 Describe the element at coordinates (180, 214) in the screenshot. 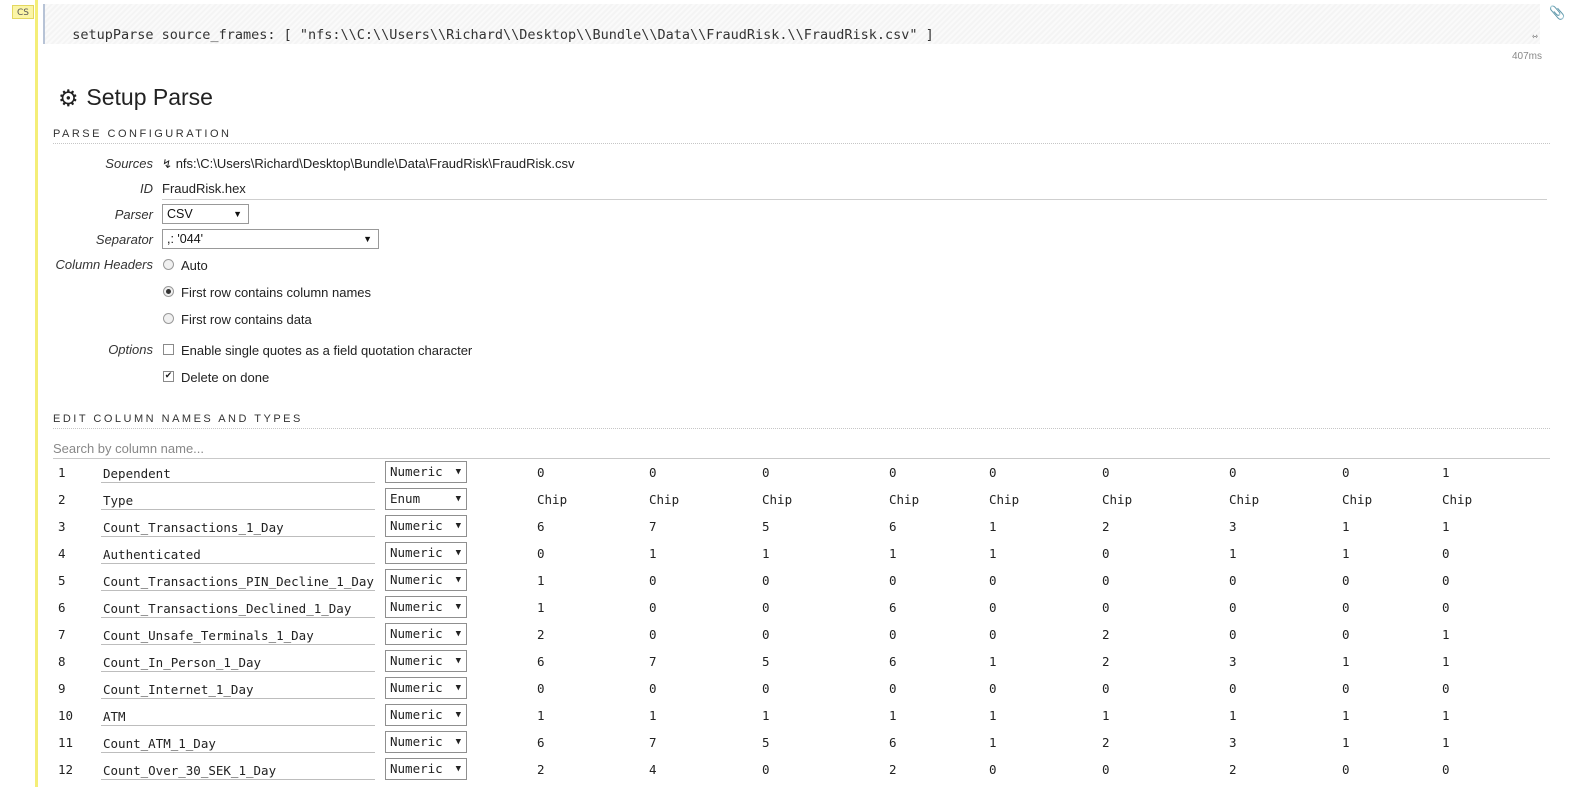

I see `parser-select-value: CSV` at that location.